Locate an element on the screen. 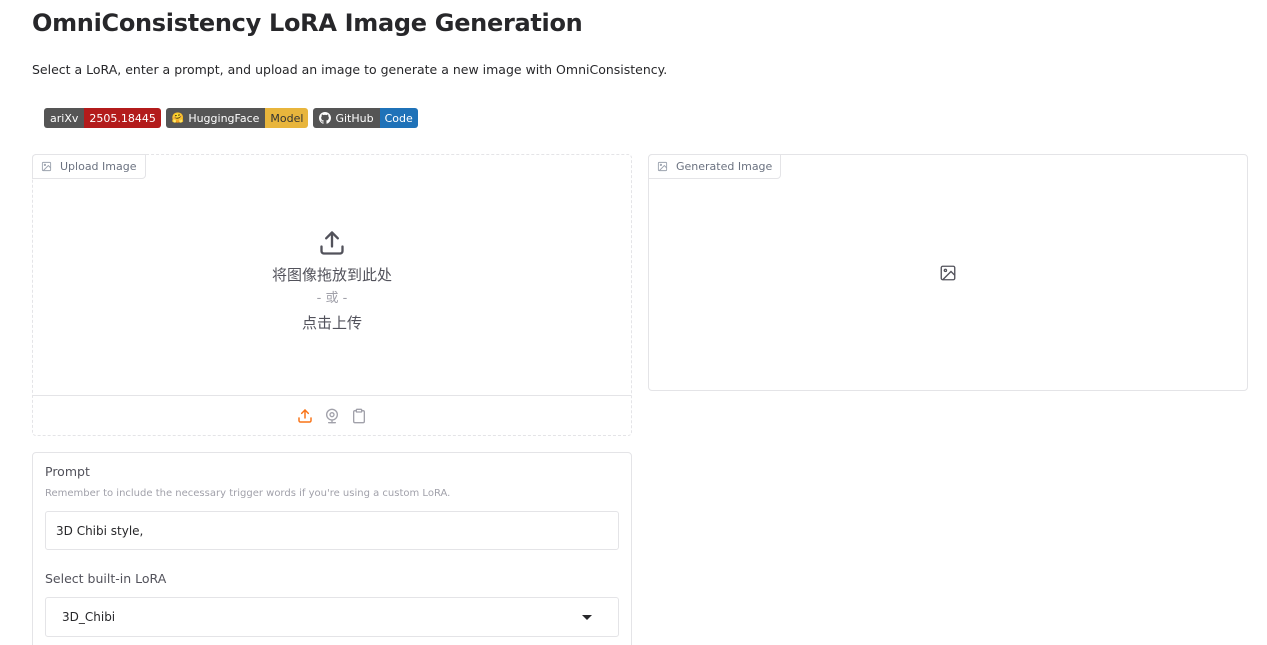 The width and height of the screenshot is (1267, 645). github-icon is located at coordinates (325, 118).